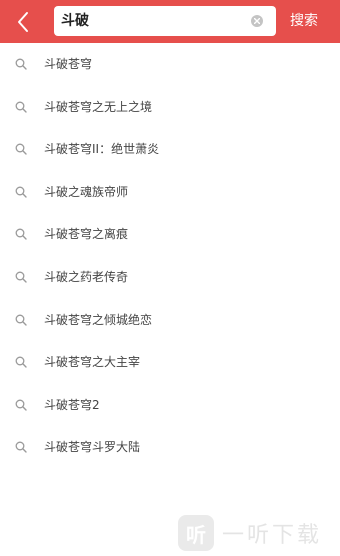  Describe the element at coordinates (92, 447) in the screenshot. I see `suggestion-label: 斗破苍穹斗罗大陆` at that location.